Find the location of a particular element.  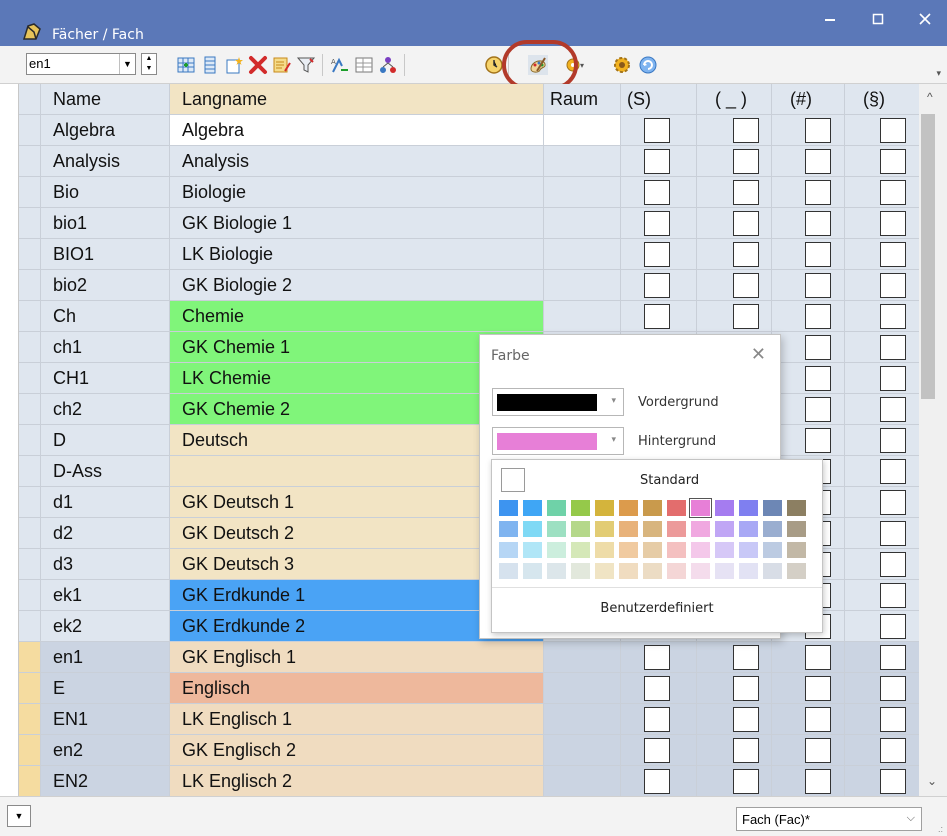

name-cell: Analysis is located at coordinates (105, 161).